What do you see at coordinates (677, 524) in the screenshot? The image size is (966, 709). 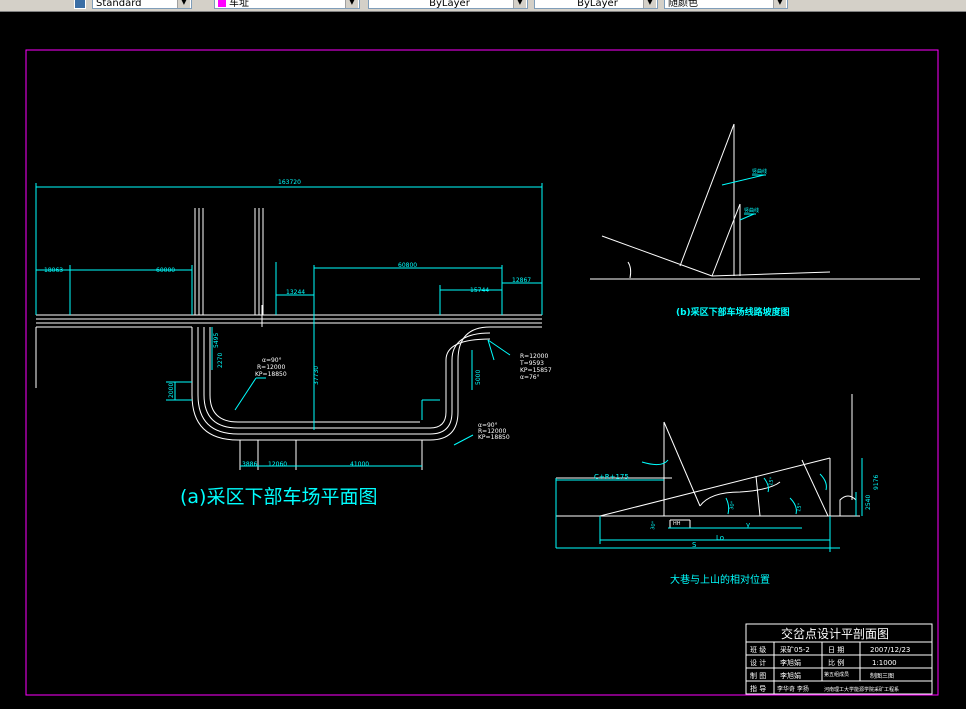 I see `label-hh: HH` at bounding box center [677, 524].